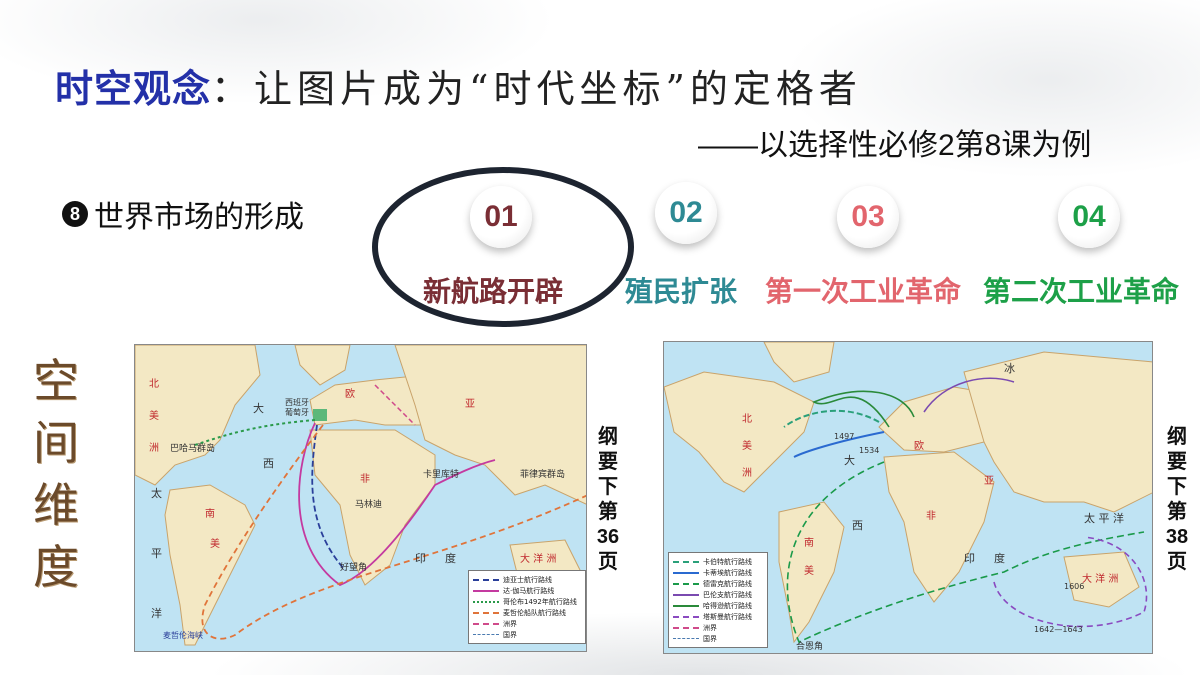  What do you see at coordinates (718, 583) in the screenshot?
I see `legend-row: 德雷克航行路线` at bounding box center [718, 583].